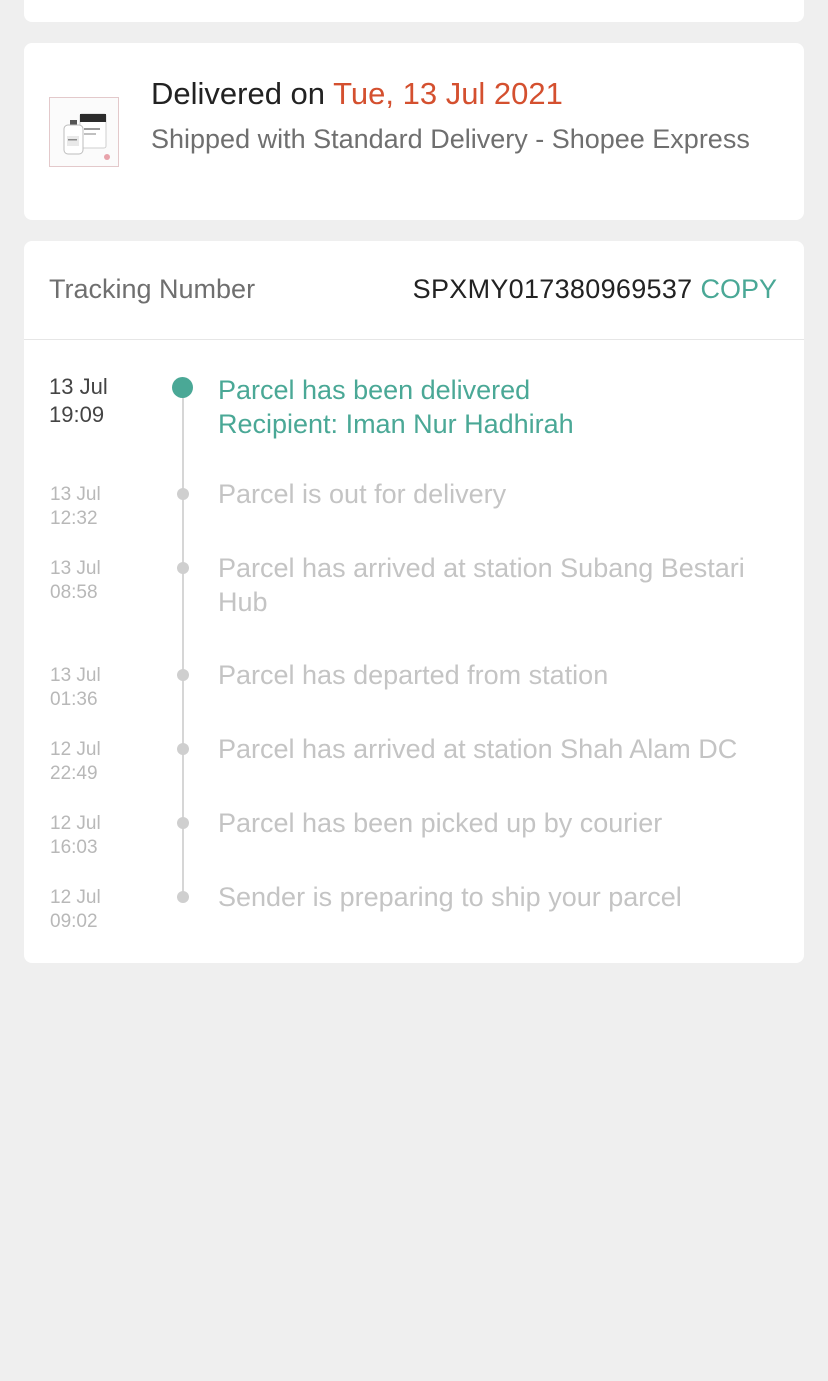  What do you see at coordinates (95, 688) in the screenshot?
I see `event-timestamp: 13 Jul 01:36` at bounding box center [95, 688].